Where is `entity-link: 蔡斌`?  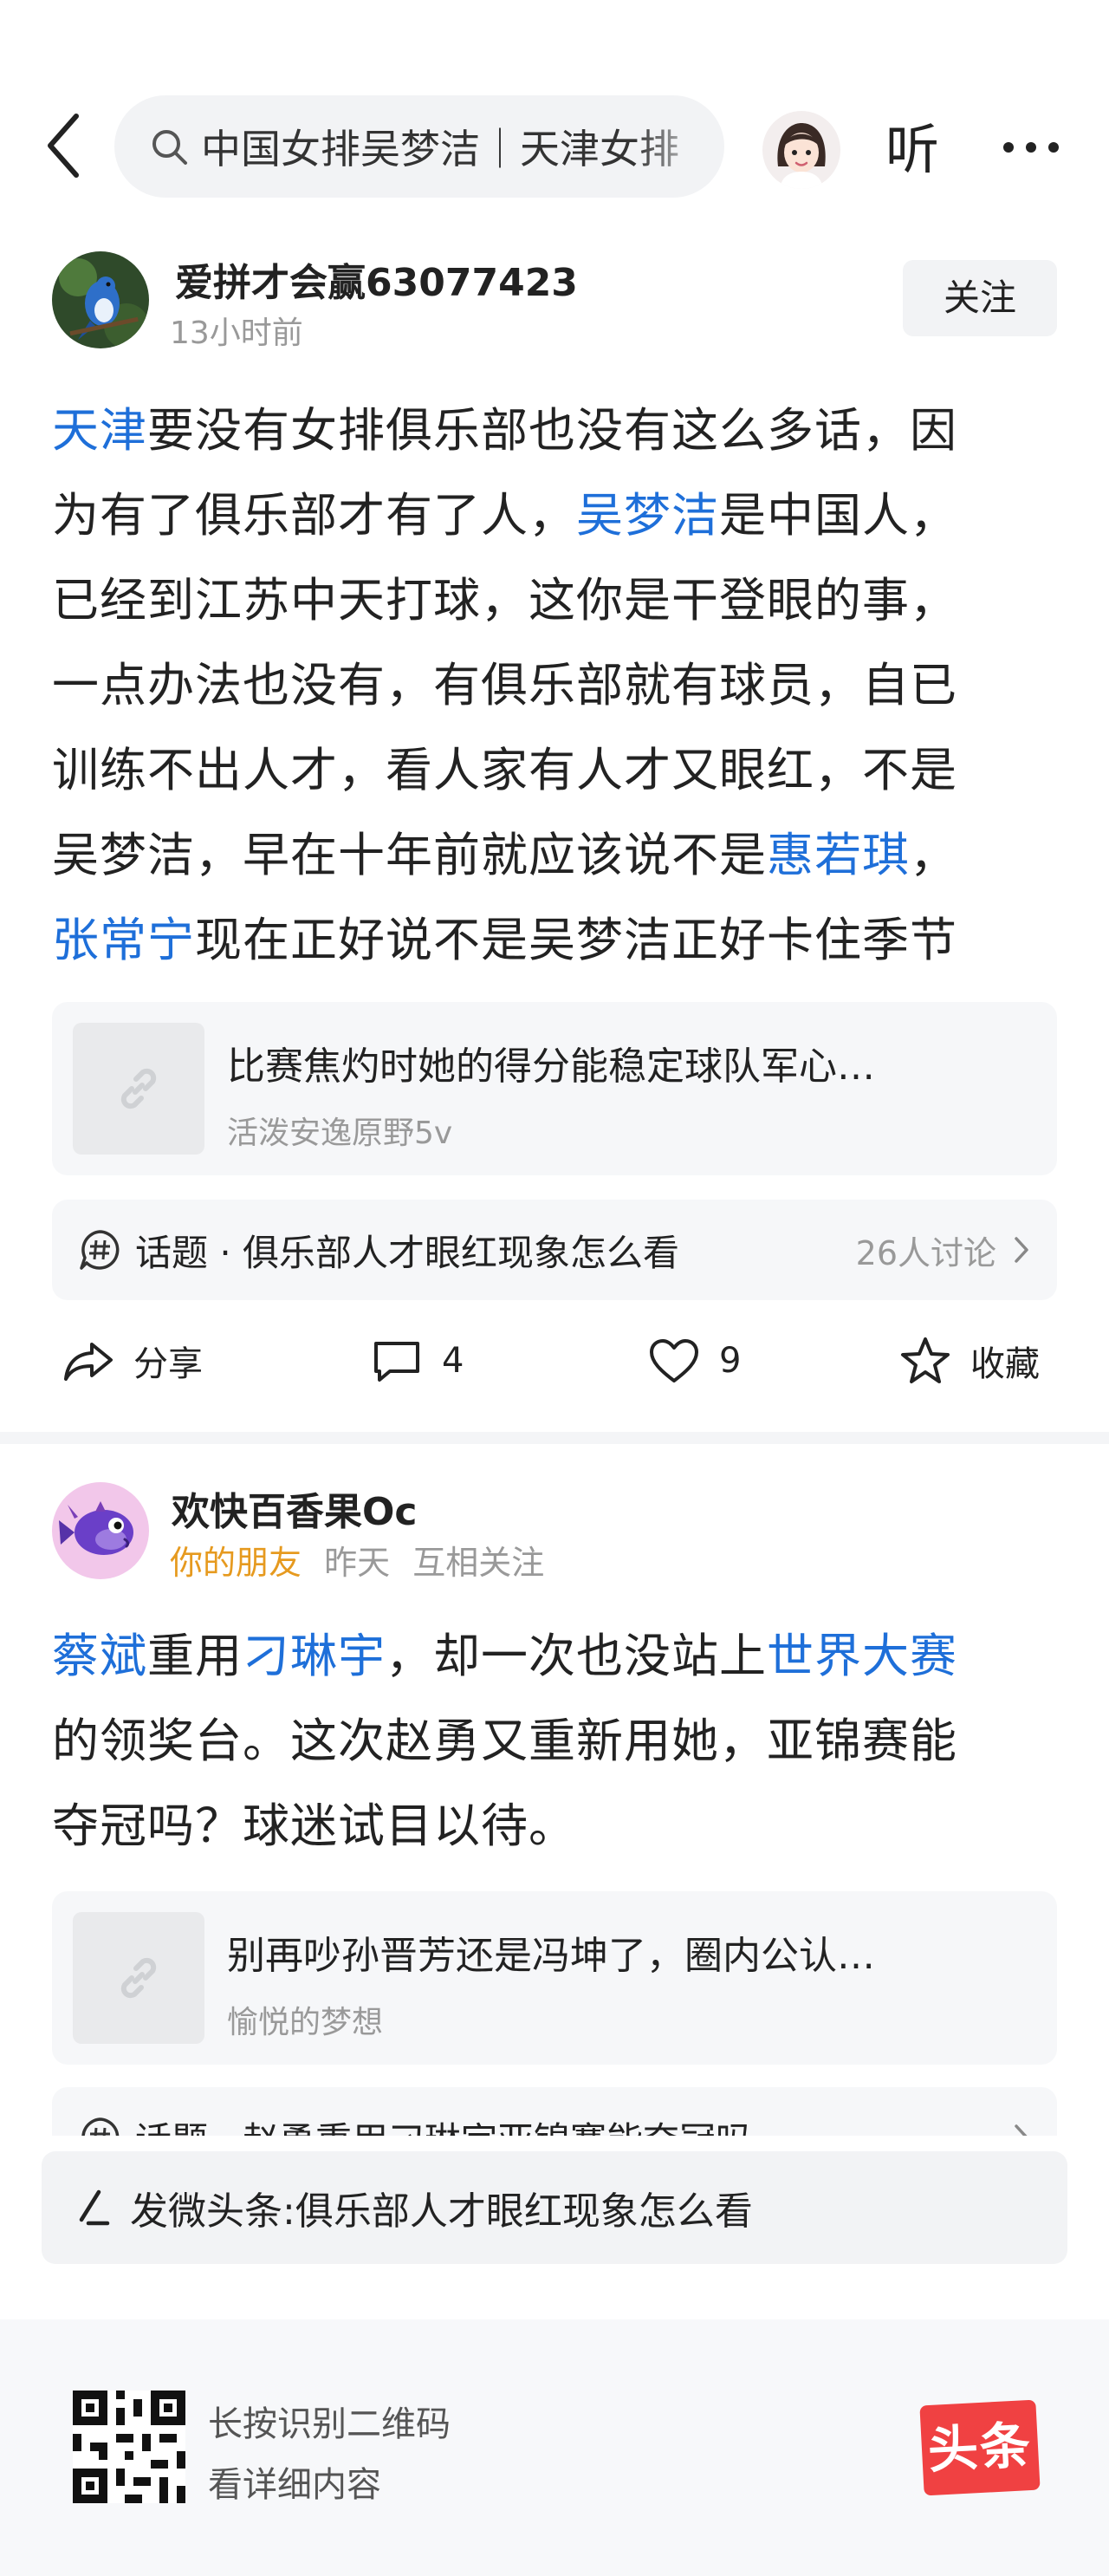
entity-link: 蔡斌 is located at coordinates (99, 1656).